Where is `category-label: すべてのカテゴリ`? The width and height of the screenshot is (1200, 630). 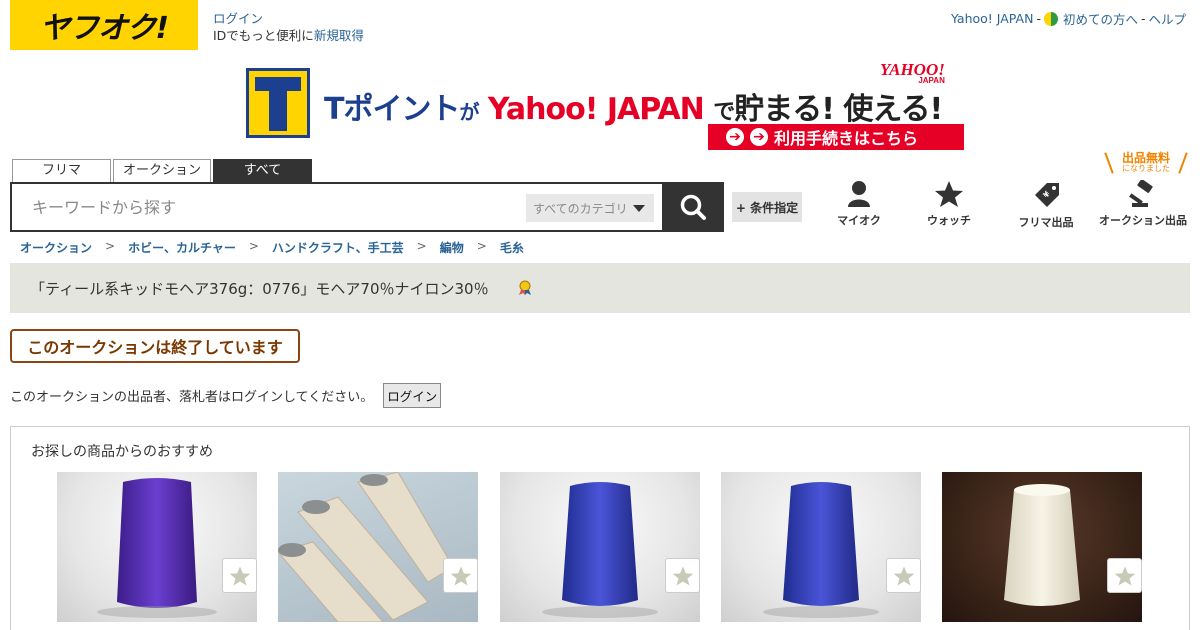 category-label: すべてのカテゴリ is located at coordinates (580, 208).